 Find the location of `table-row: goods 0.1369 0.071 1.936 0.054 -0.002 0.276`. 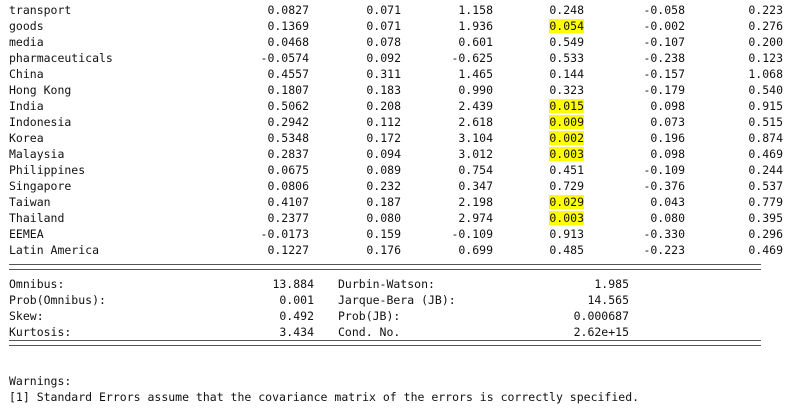

table-row: goods 0.1369 0.071 1.936 0.054 -0.002 0.276 is located at coordinates (391, 26).